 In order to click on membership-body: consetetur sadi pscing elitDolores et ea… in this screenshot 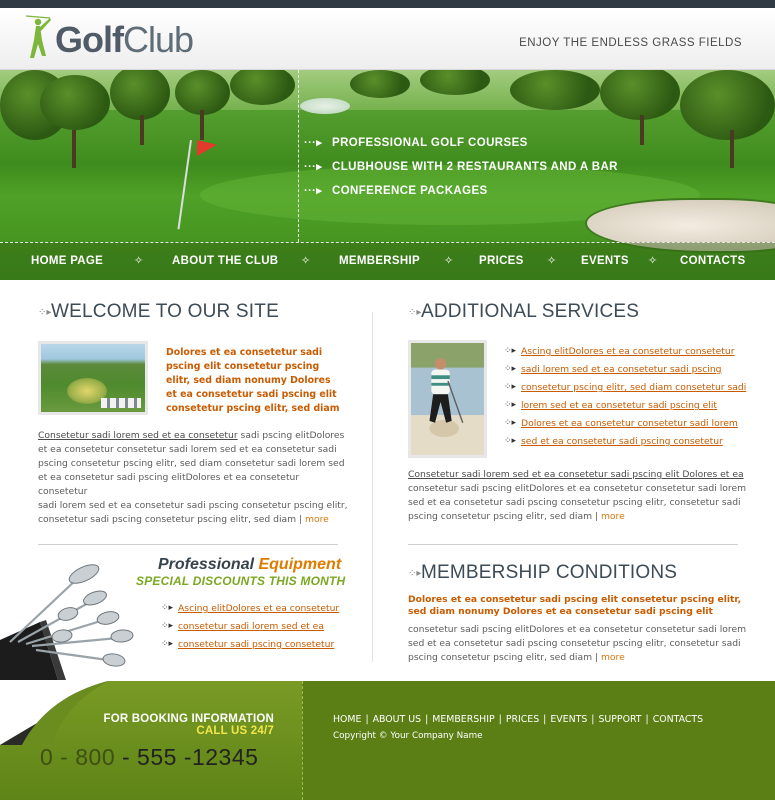, I will do `click(577, 643)`.